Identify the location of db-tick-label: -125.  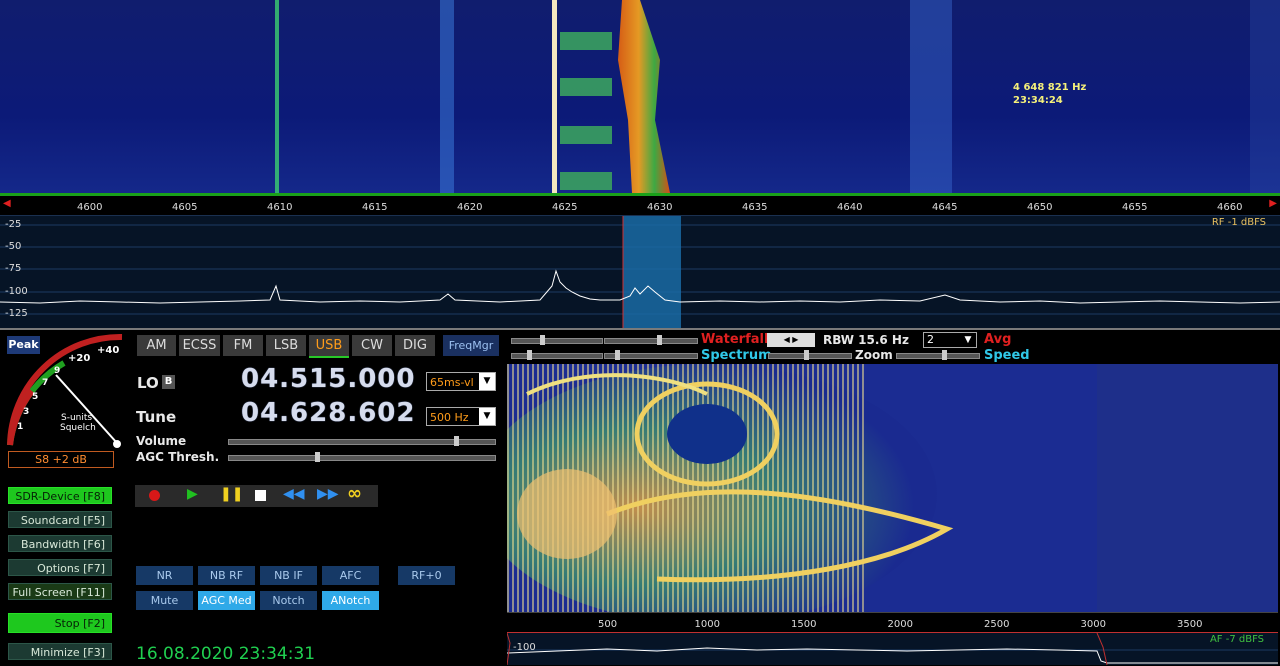
(16, 313).